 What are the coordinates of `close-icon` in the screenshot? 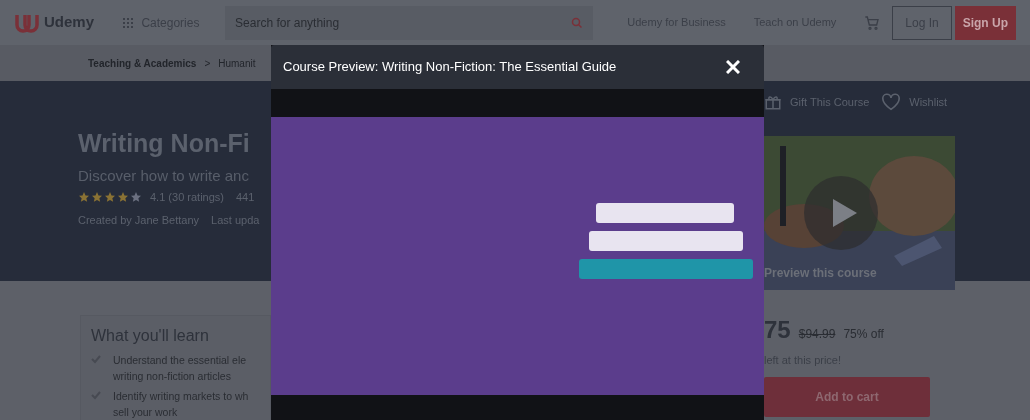 It's located at (733, 67).